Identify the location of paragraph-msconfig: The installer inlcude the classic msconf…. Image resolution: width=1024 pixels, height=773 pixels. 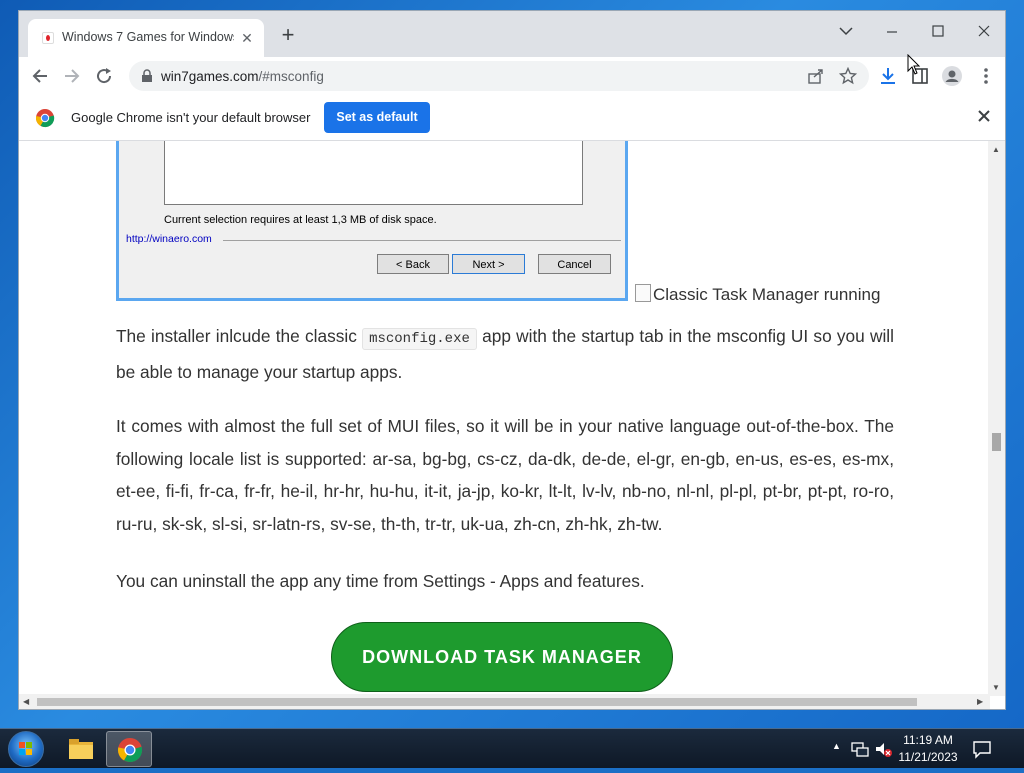
(505, 354).